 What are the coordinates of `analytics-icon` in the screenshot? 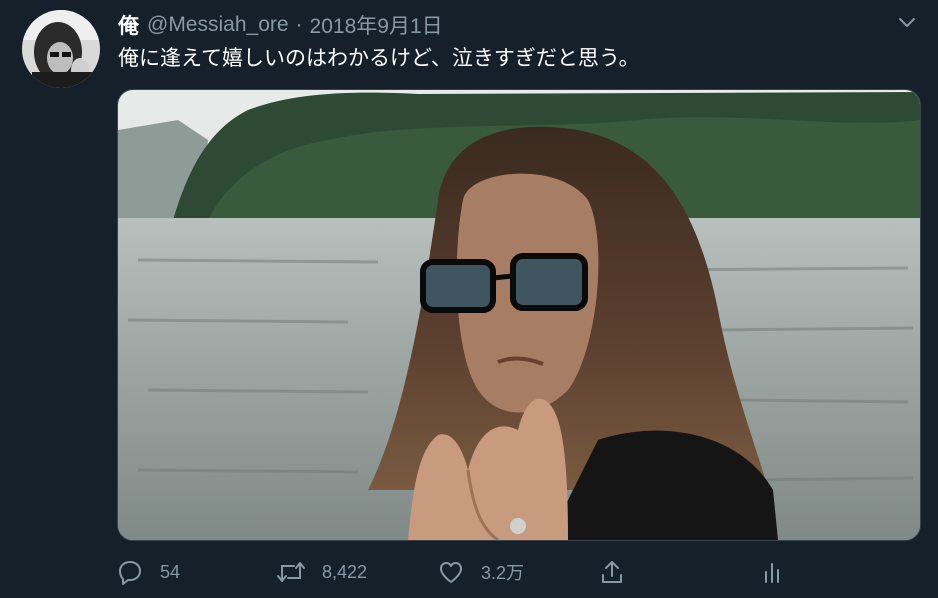 It's located at (772, 573).